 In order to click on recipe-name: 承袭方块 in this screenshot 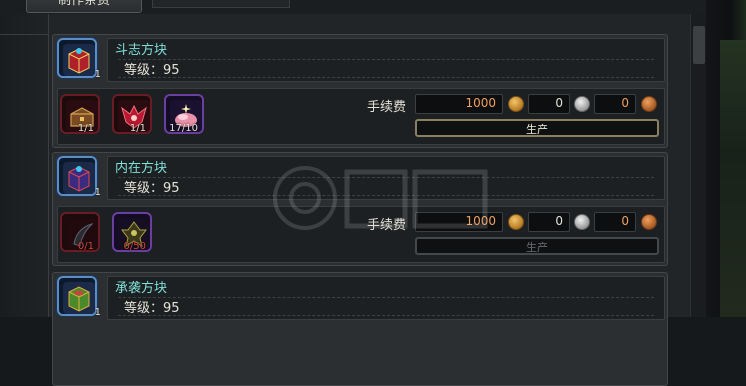, I will do `click(141, 288)`.